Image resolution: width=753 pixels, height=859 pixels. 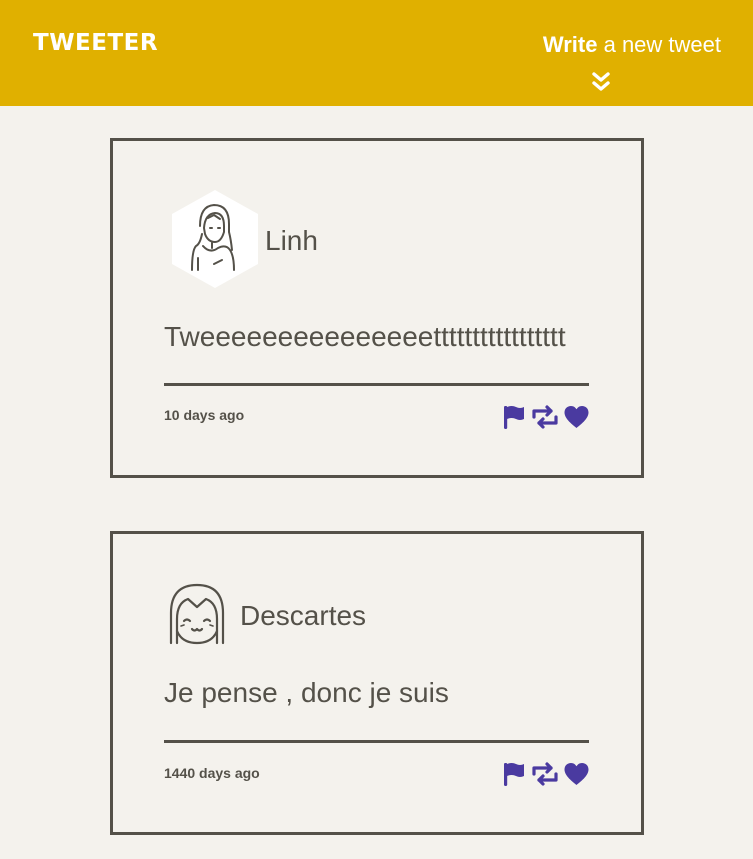 I want to click on tweet-author: Descartes, so click(x=303, y=616).